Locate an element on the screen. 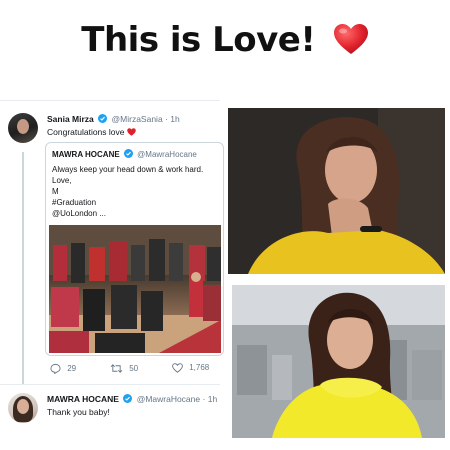 The height and width of the screenshot is (450, 450). reply-action: 29 is located at coordinates (63, 369).